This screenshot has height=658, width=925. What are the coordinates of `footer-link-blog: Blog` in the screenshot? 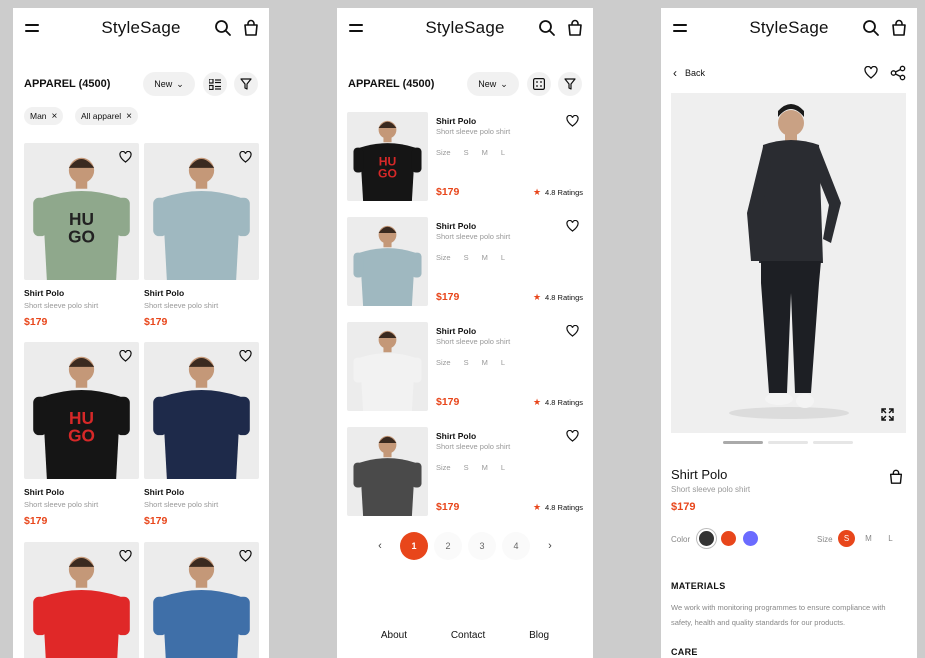 It's located at (539, 635).